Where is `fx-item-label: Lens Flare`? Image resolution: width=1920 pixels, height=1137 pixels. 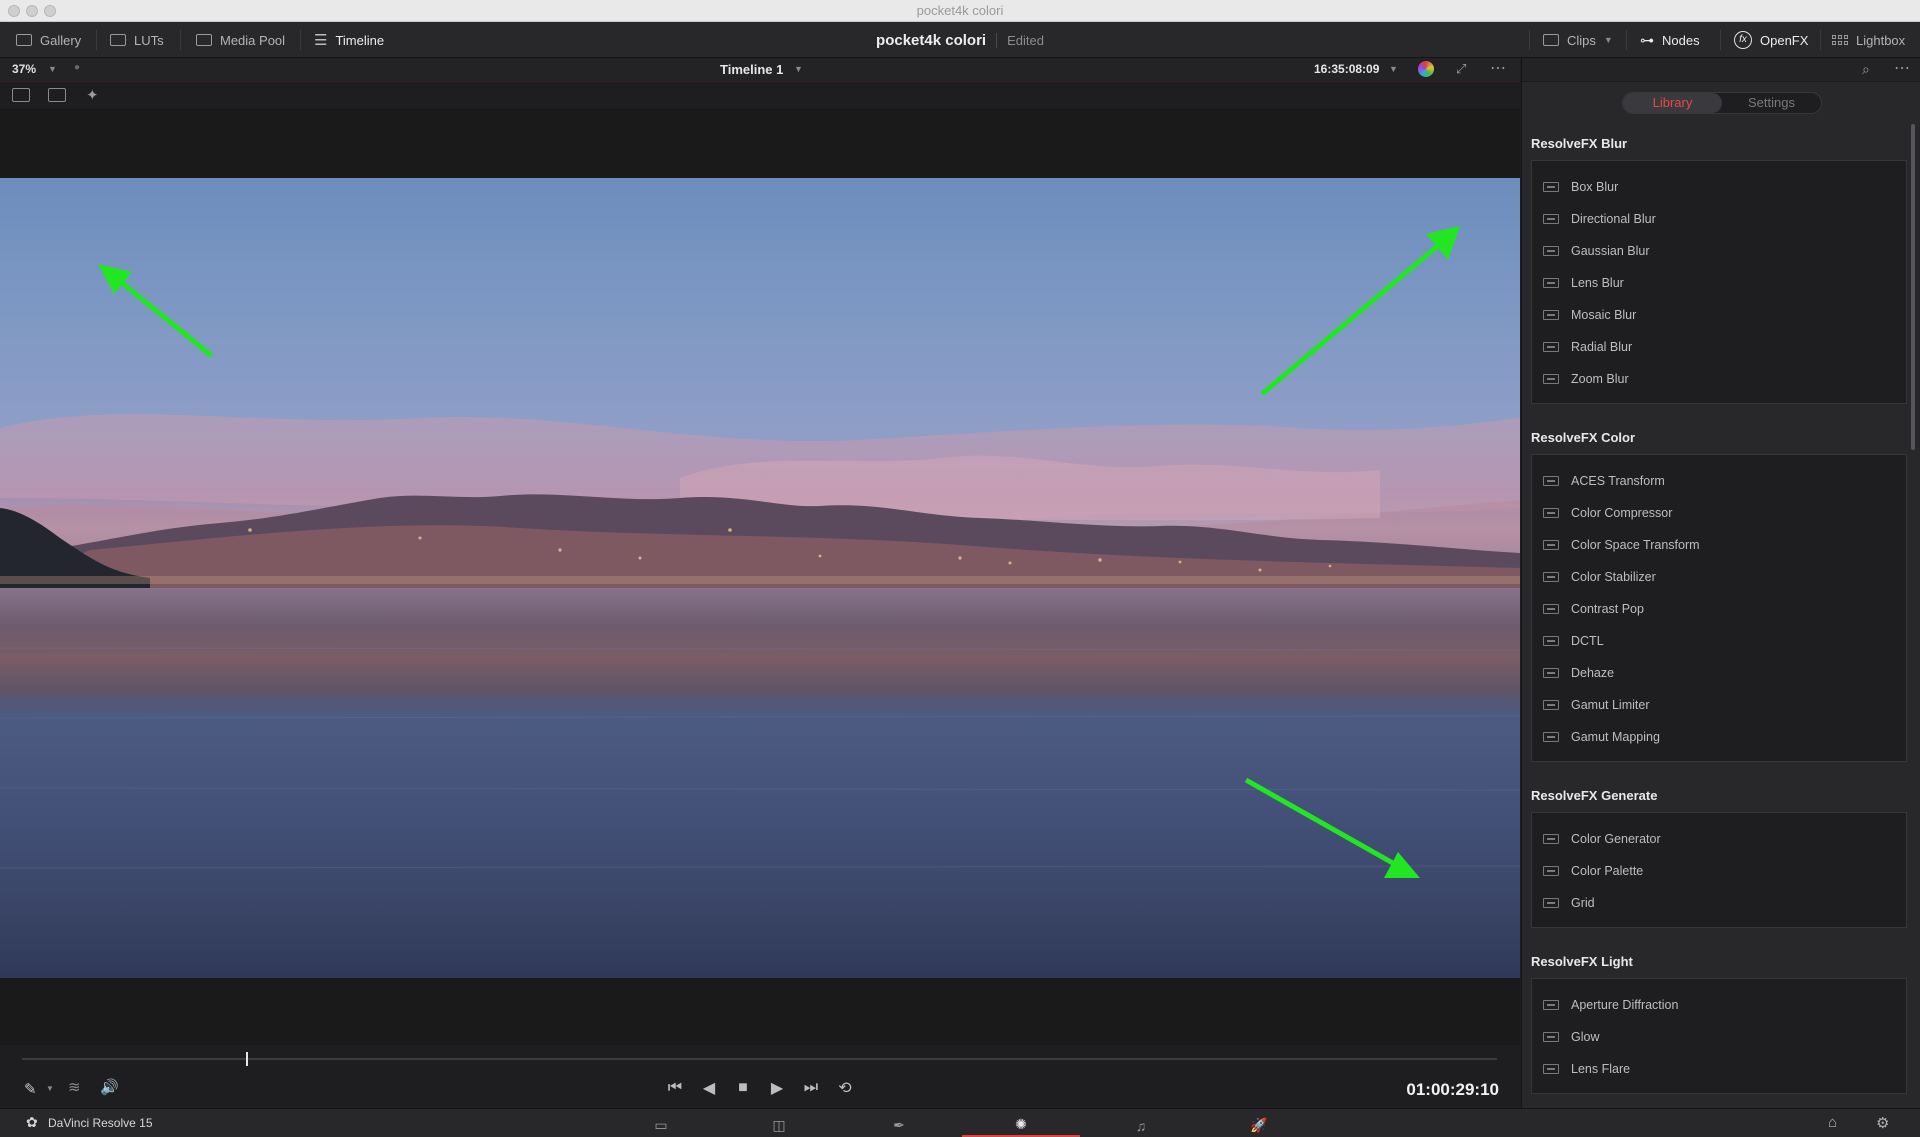 fx-item-label: Lens Flare is located at coordinates (1601, 1069).